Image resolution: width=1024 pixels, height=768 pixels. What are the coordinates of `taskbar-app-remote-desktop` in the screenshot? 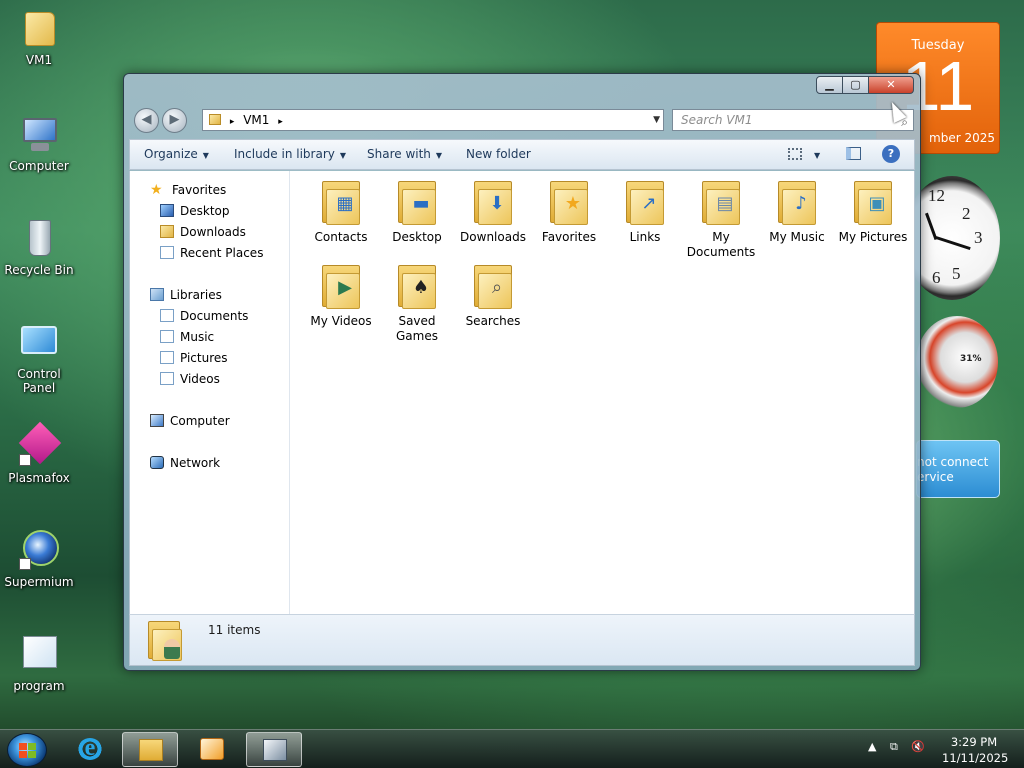 It's located at (274, 749).